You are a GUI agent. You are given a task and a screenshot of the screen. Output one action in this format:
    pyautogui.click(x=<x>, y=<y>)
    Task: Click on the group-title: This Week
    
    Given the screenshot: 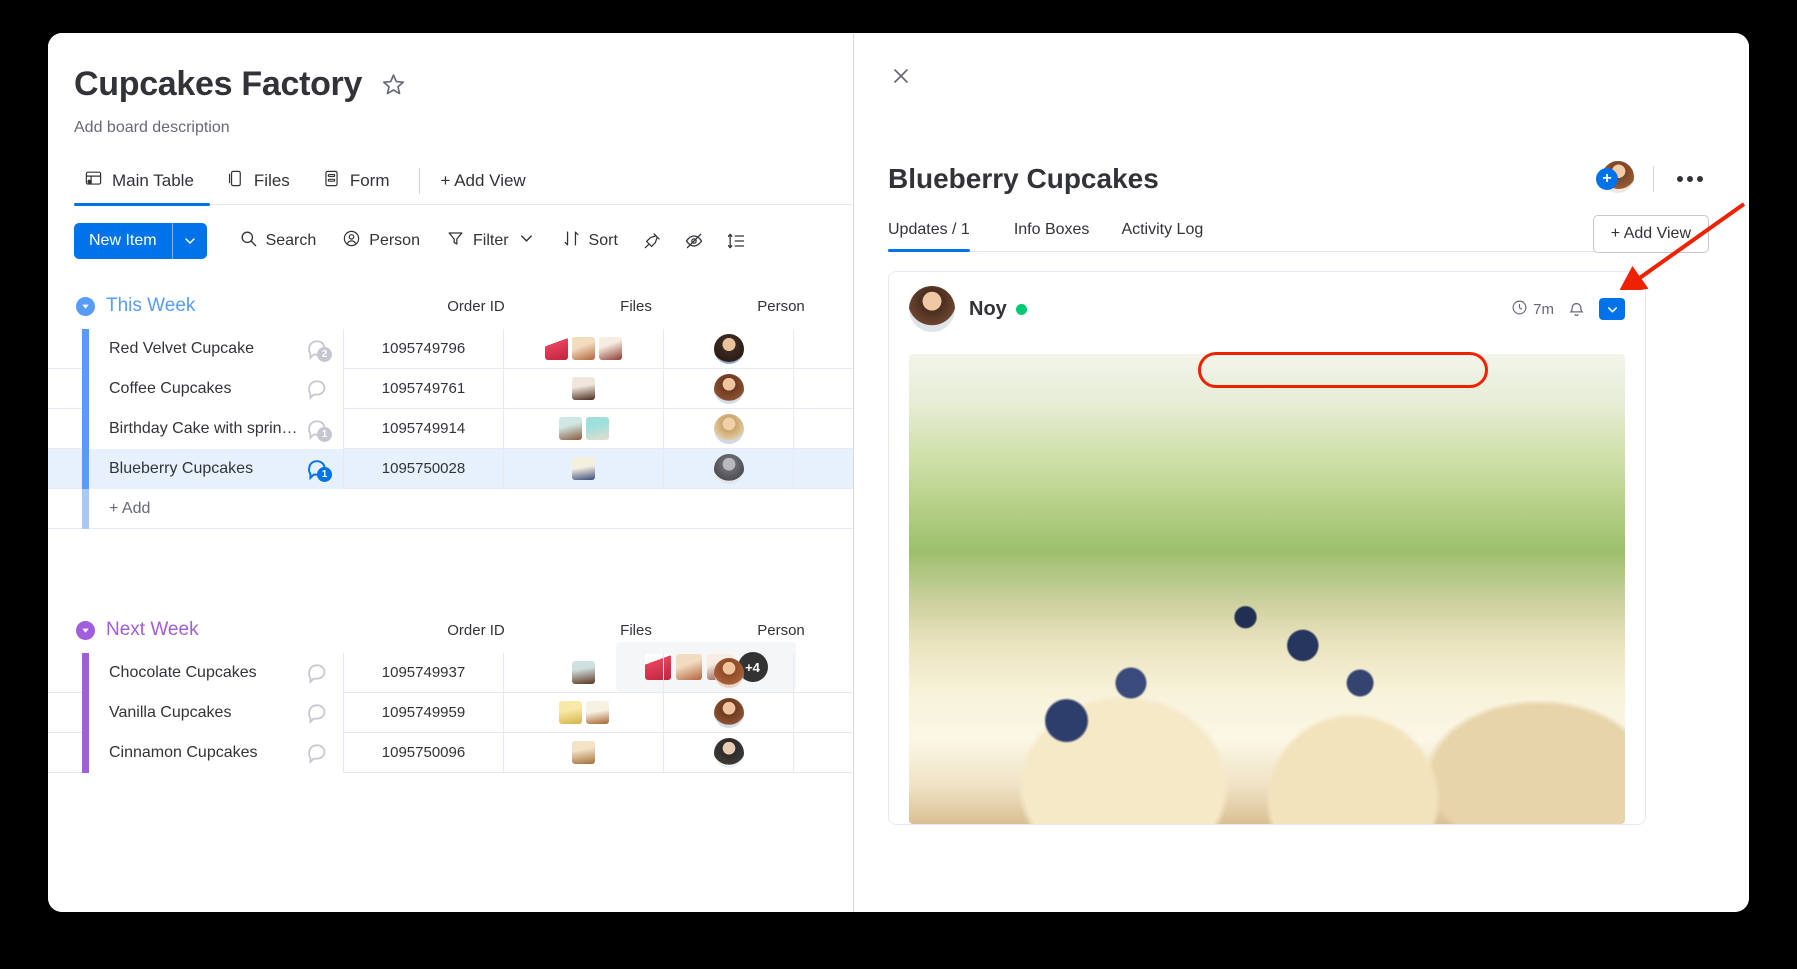 What is the action you would take?
    pyautogui.click(x=251, y=306)
    